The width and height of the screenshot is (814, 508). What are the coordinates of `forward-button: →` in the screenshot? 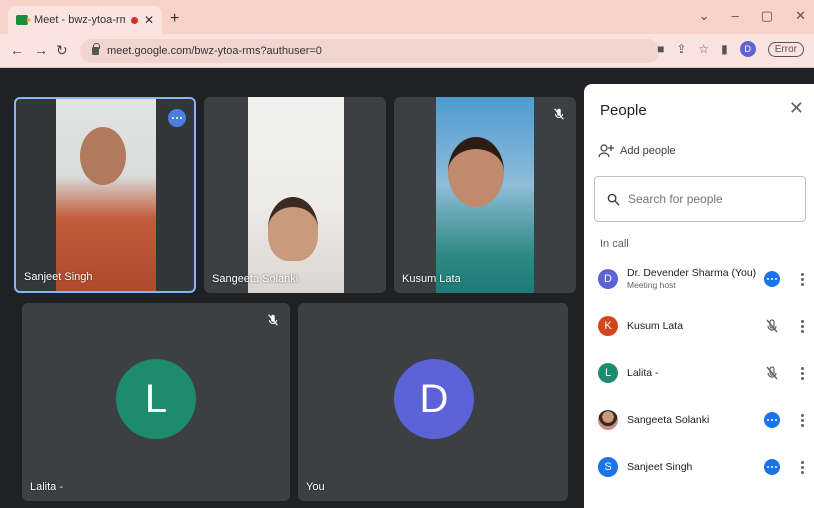 It's located at (41, 50).